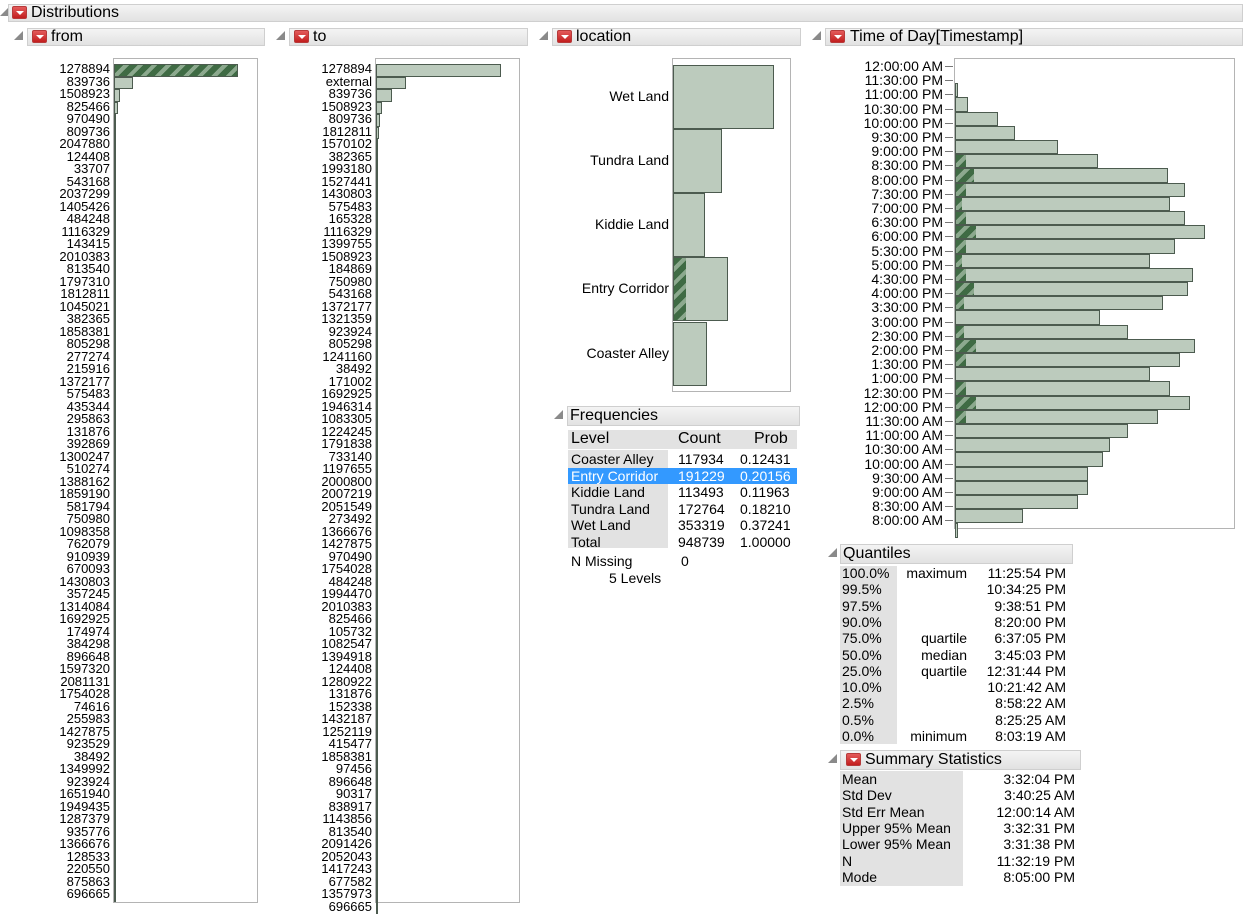  I want to click on freq-level-0: Coaster Alley, so click(612, 459).